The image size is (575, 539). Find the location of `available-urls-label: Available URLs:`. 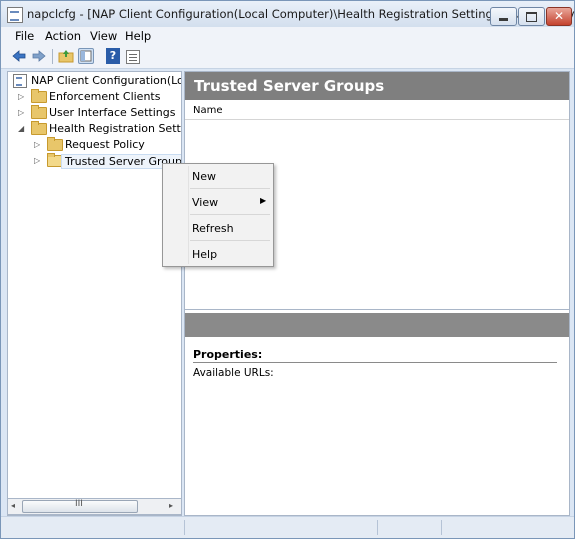

available-urls-label: Available URLs: is located at coordinates (233, 373).